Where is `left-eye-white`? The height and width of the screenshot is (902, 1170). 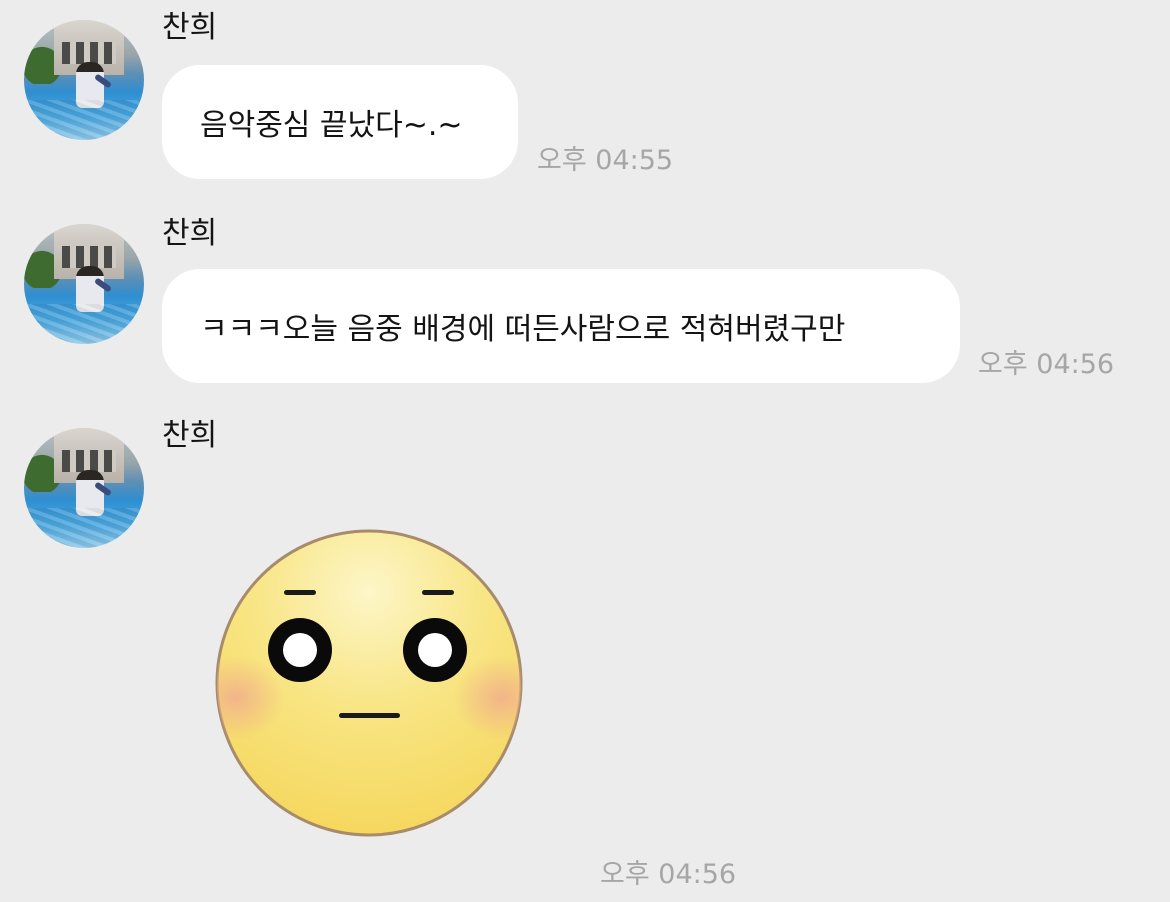 left-eye-white is located at coordinates (300, 650).